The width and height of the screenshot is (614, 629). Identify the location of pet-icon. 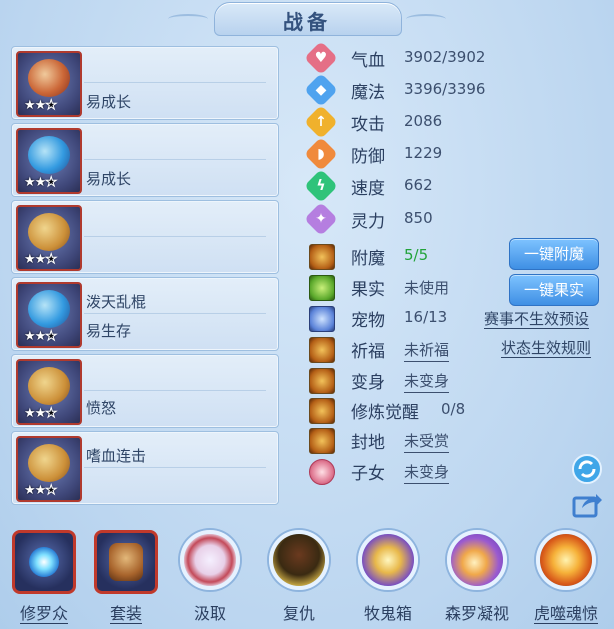
(322, 319).